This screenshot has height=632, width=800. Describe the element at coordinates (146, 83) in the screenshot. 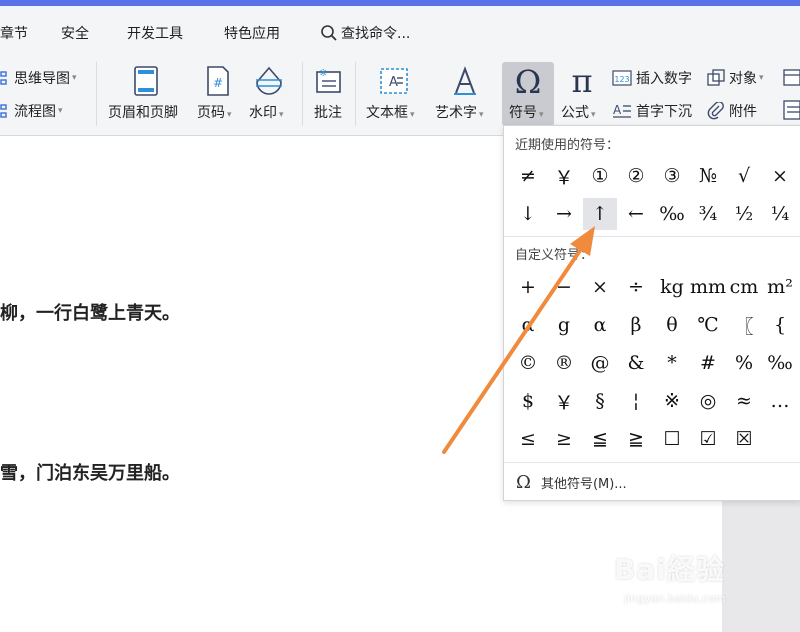

I see `header-footer-icon` at that location.